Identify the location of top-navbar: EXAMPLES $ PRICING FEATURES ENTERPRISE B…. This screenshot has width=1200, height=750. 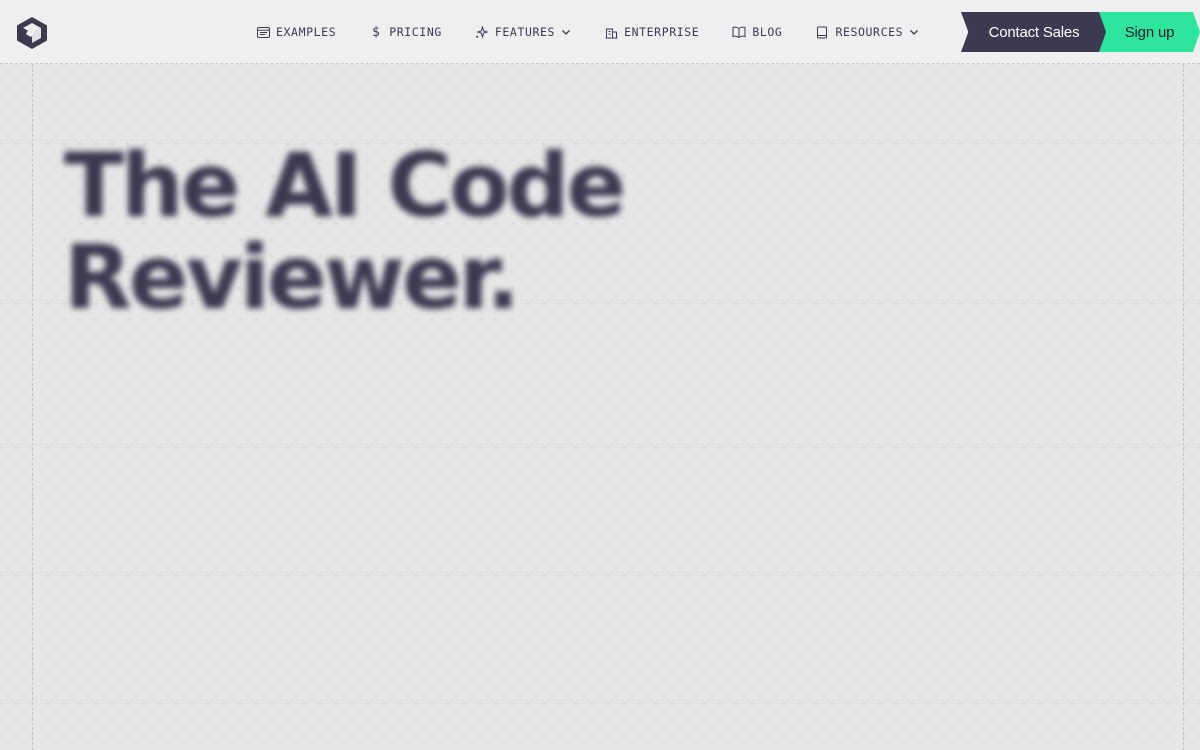
(600, 32).